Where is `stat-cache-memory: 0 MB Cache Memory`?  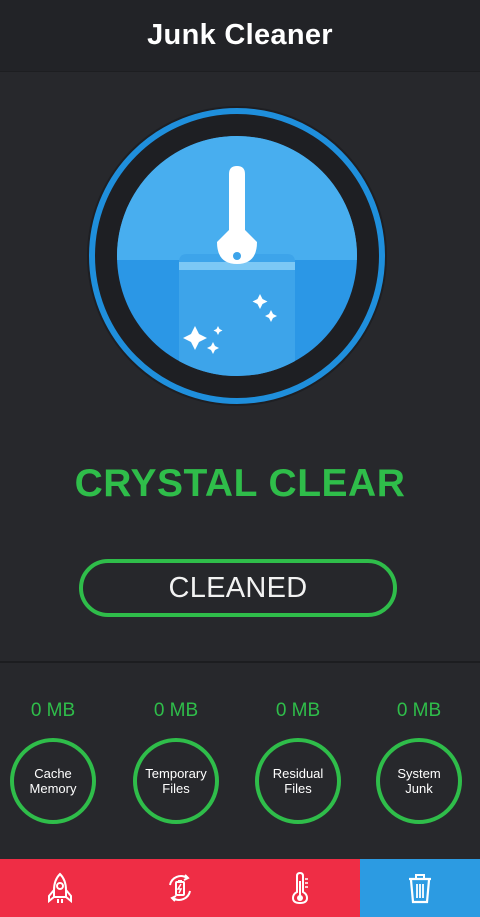
stat-cache-memory: 0 MB Cache Memory is located at coordinates (53, 762).